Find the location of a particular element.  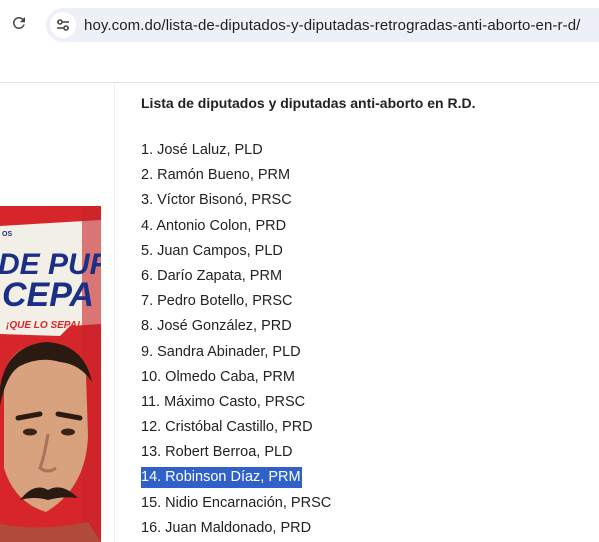

movie-poster-image: DE PURA CEPA ¡QUE LO SEPA! OS is located at coordinates (50, 374).